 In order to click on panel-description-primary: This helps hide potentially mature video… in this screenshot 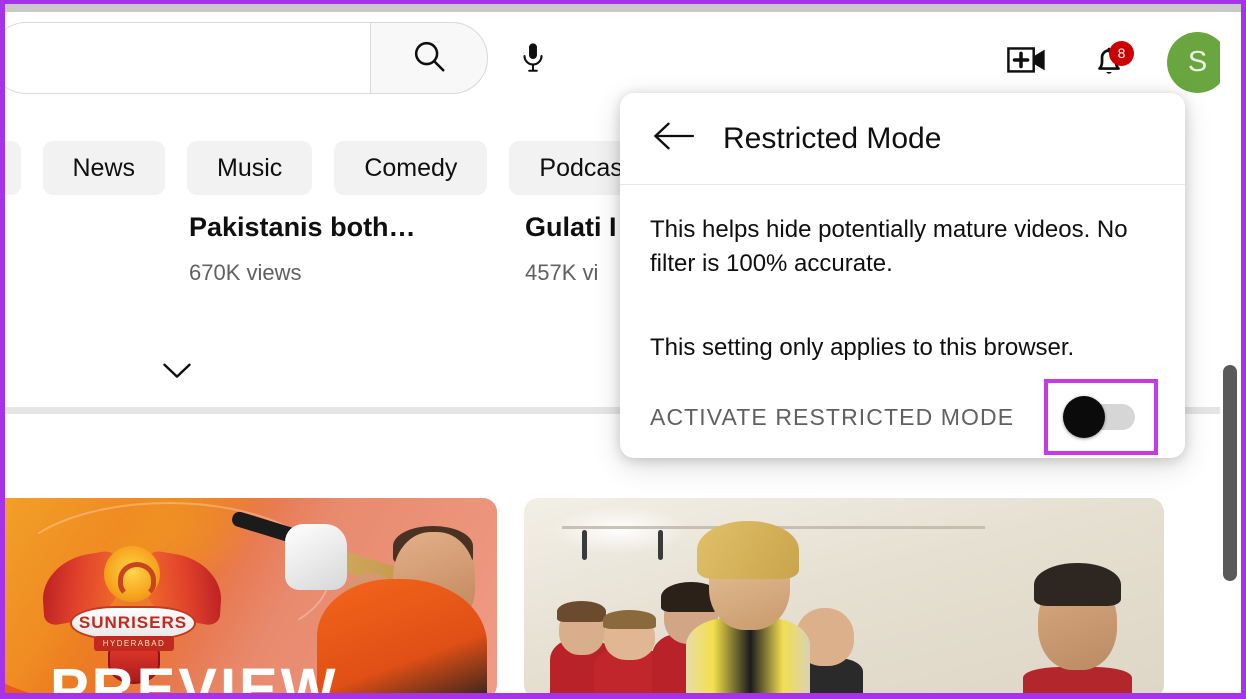, I will do `click(889, 247)`.